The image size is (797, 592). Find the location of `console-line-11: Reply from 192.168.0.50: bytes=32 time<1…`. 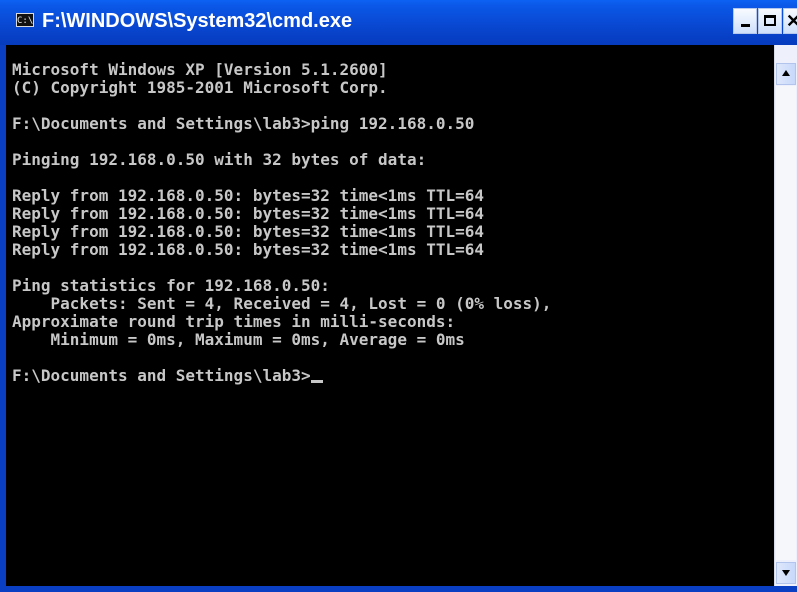

console-line-11: Reply from 192.168.0.50: bytes=32 time<1… is located at coordinates (248, 249).